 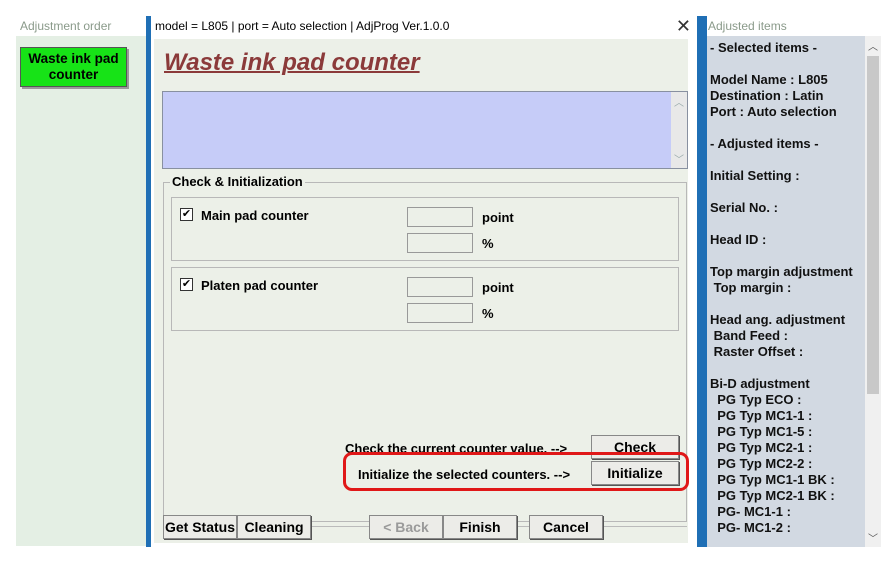 I want to click on platen-pad-section: ✔ Platen pad counter point %, so click(x=425, y=299).